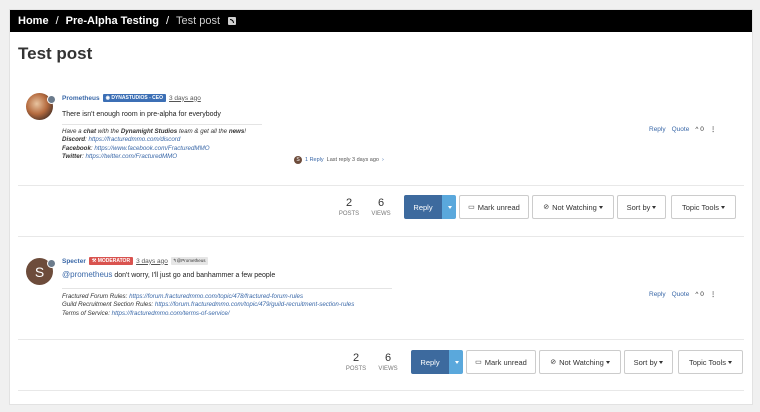 The height and width of the screenshot is (412, 760). I want to click on signature-text: chat, so click(90, 131).